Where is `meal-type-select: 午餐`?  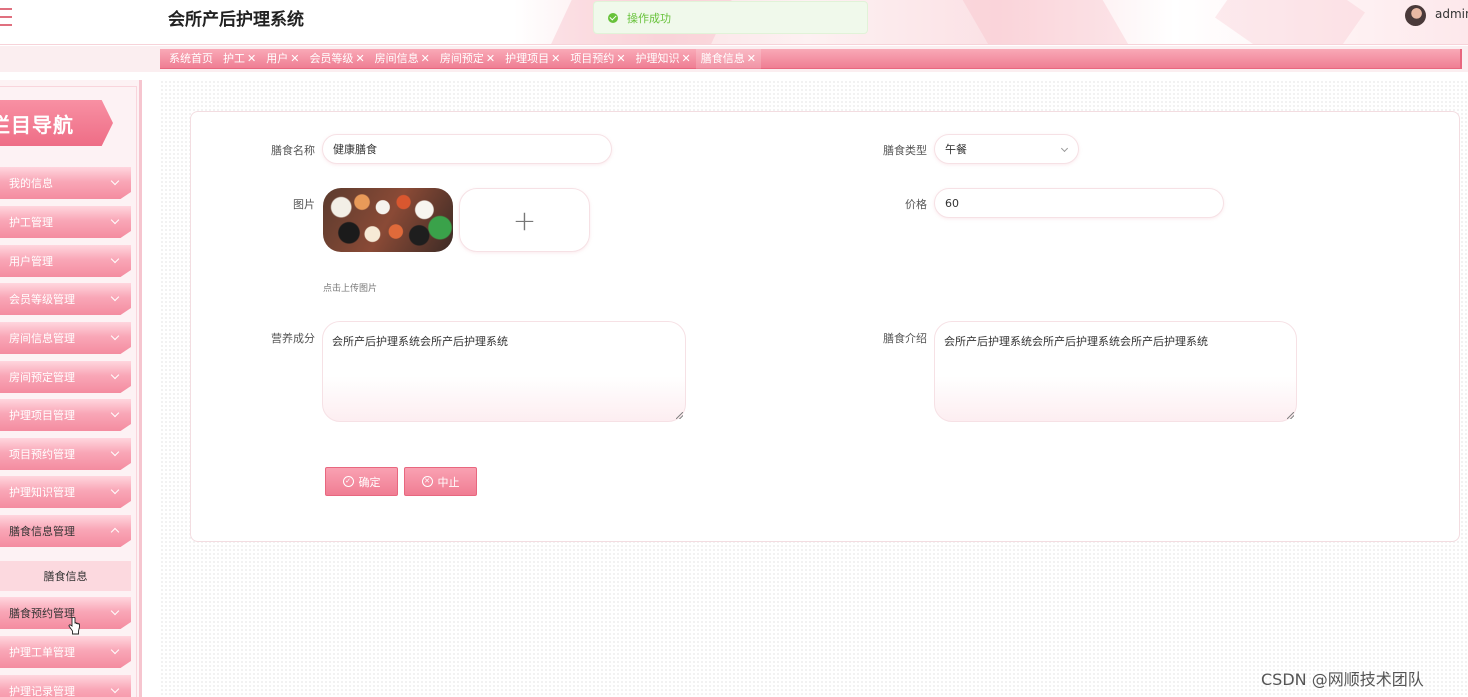
meal-type-select: 午餐 is located at coordinates (1006, 149).